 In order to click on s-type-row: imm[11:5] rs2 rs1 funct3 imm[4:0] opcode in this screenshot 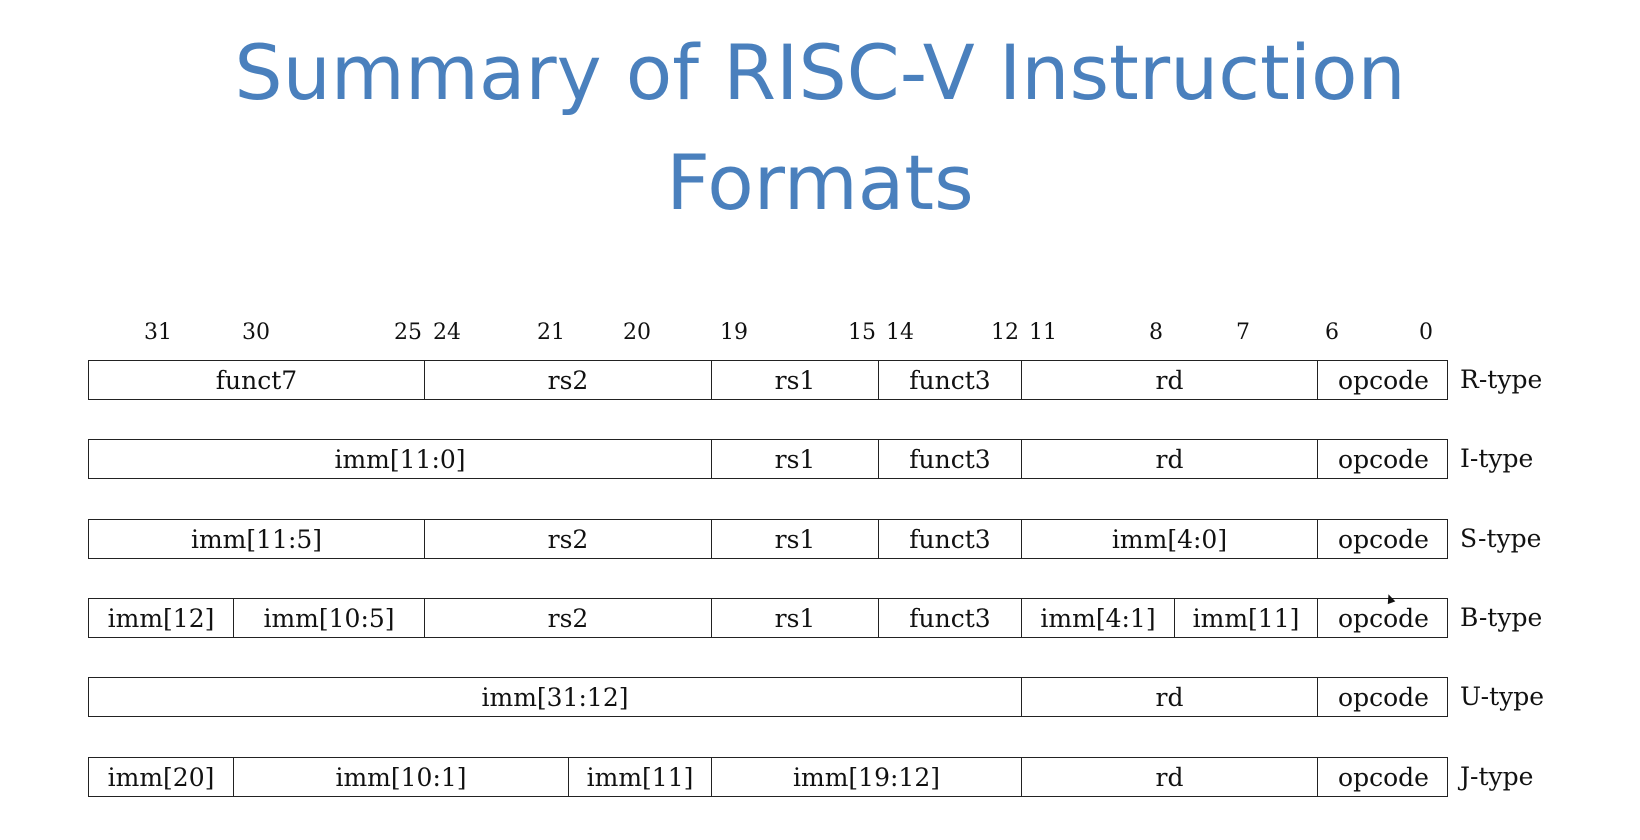, I will do `click(768, 539)`.